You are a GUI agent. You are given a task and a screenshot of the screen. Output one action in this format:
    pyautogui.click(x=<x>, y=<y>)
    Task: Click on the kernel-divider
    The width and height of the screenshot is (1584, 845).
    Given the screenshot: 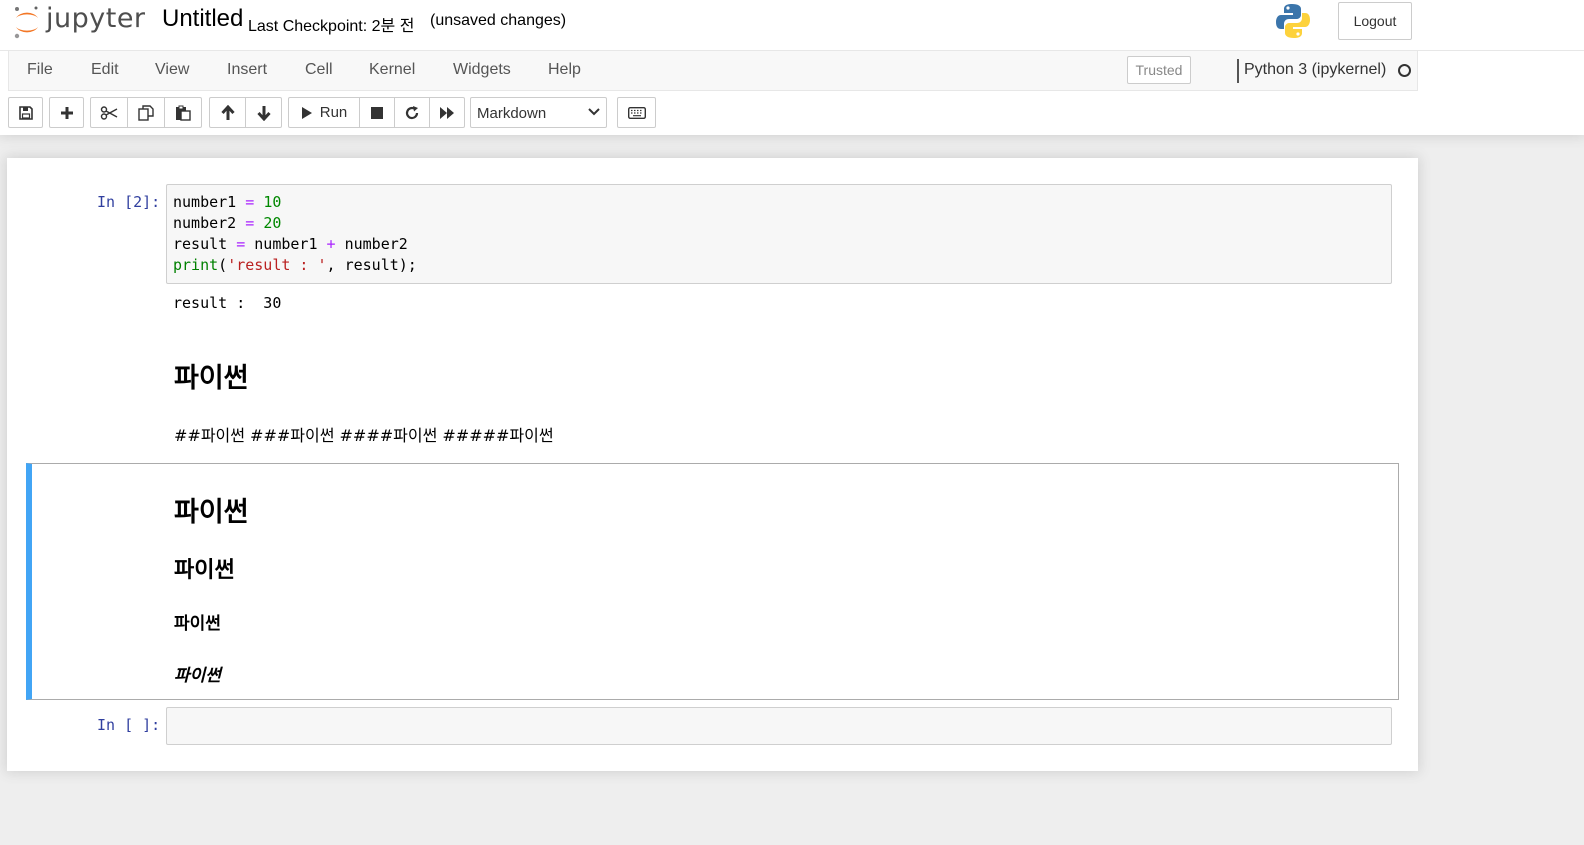 What is the action you would take?
    pyautogui.click(x=1238, y=71)
    